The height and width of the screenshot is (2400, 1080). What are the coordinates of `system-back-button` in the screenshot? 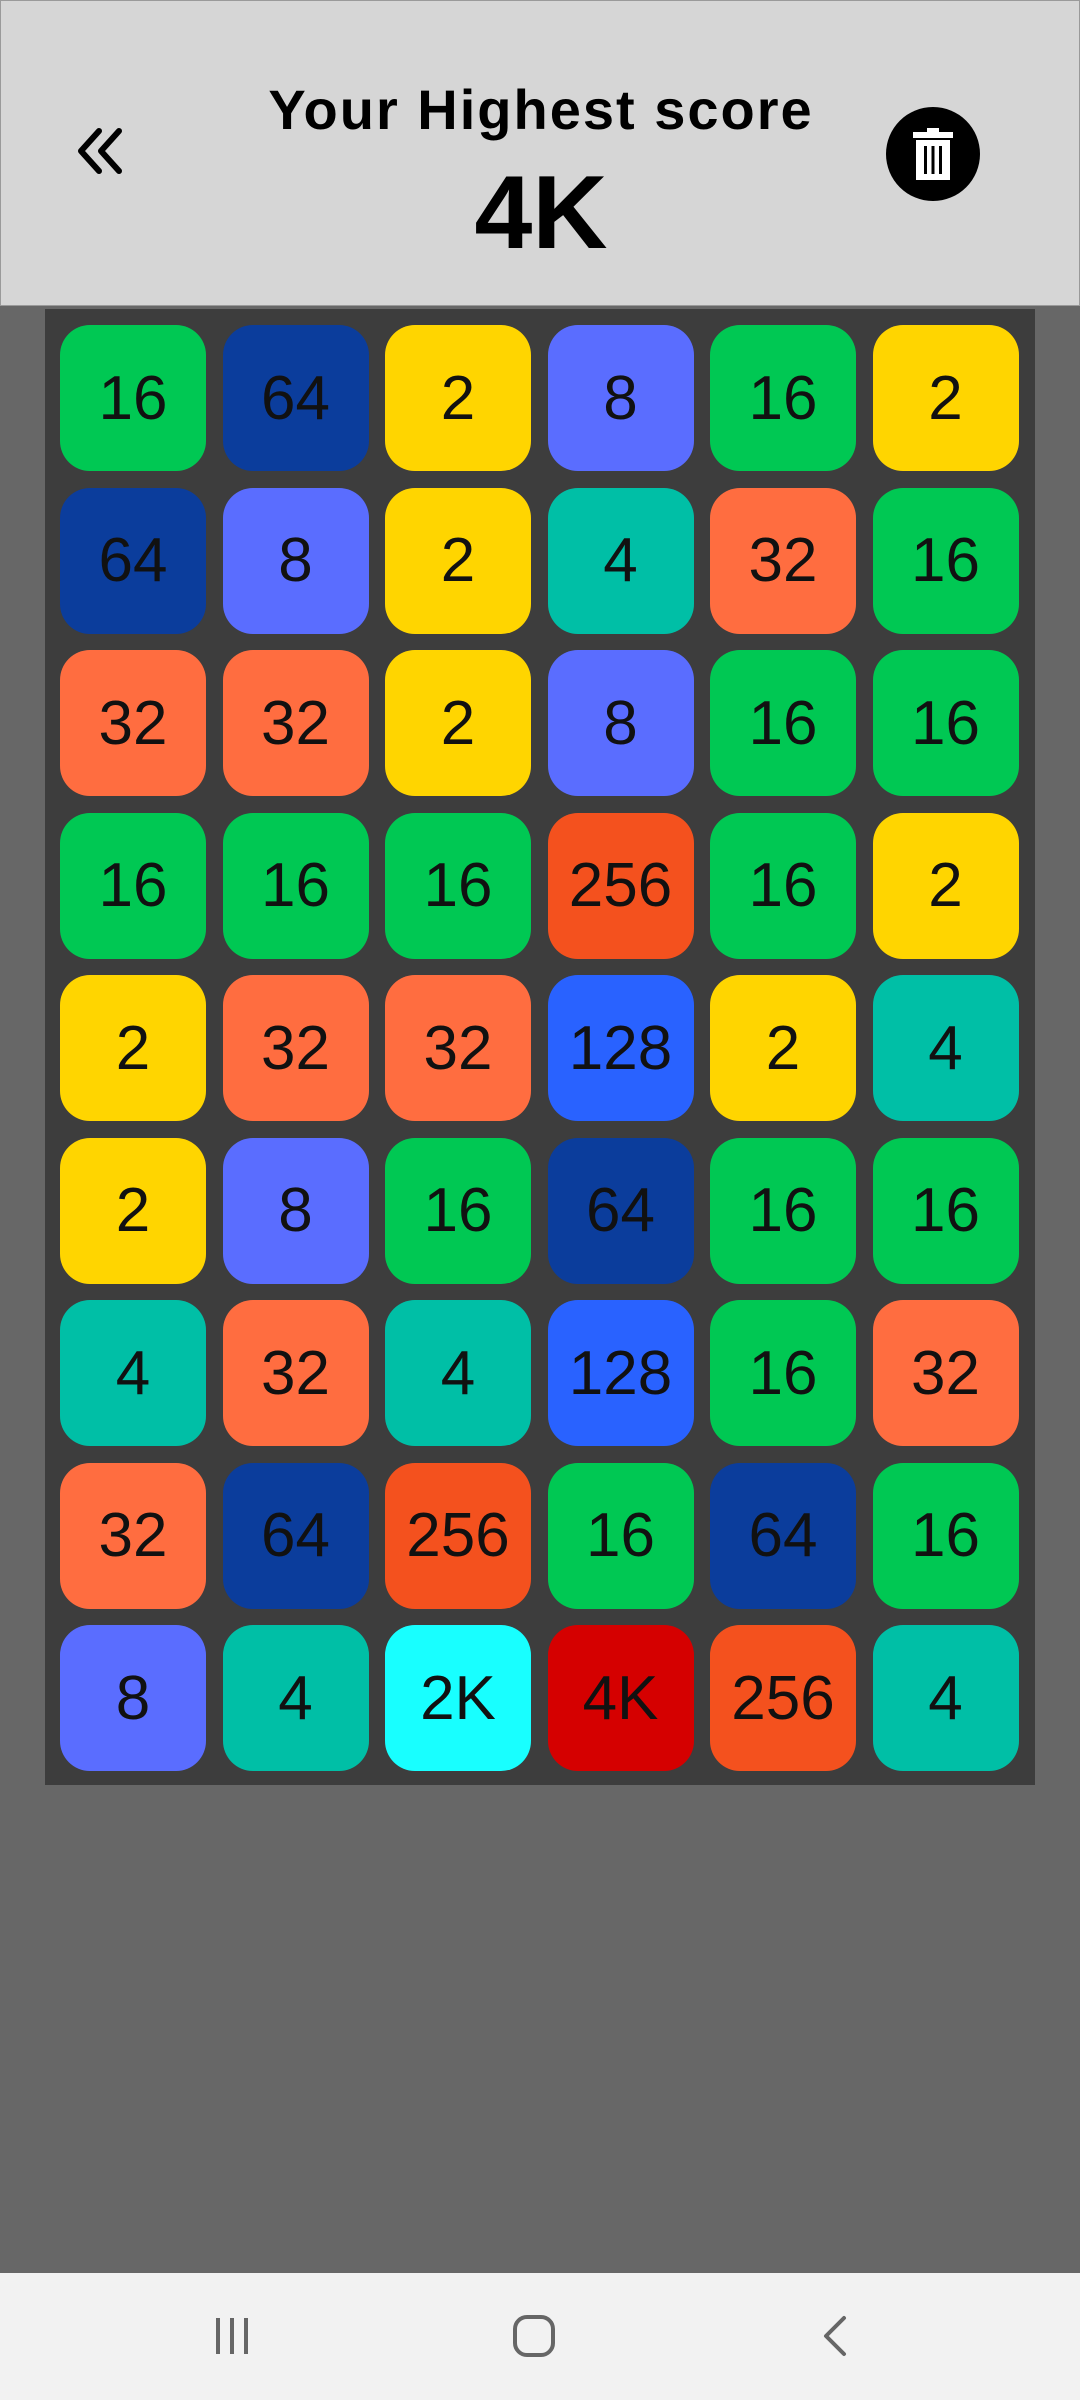 It's located at (836, 2336).